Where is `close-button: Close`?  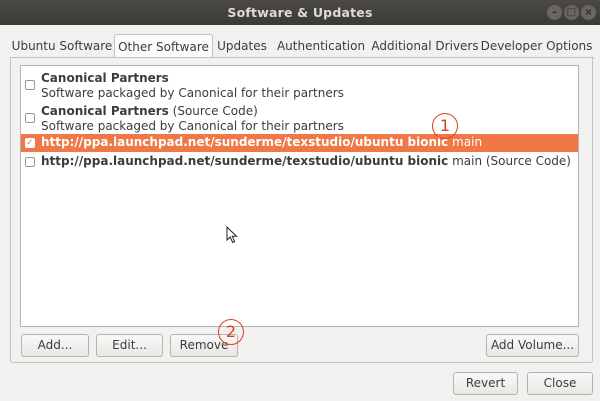
close-button: Close is located at coordinates (560, 383).